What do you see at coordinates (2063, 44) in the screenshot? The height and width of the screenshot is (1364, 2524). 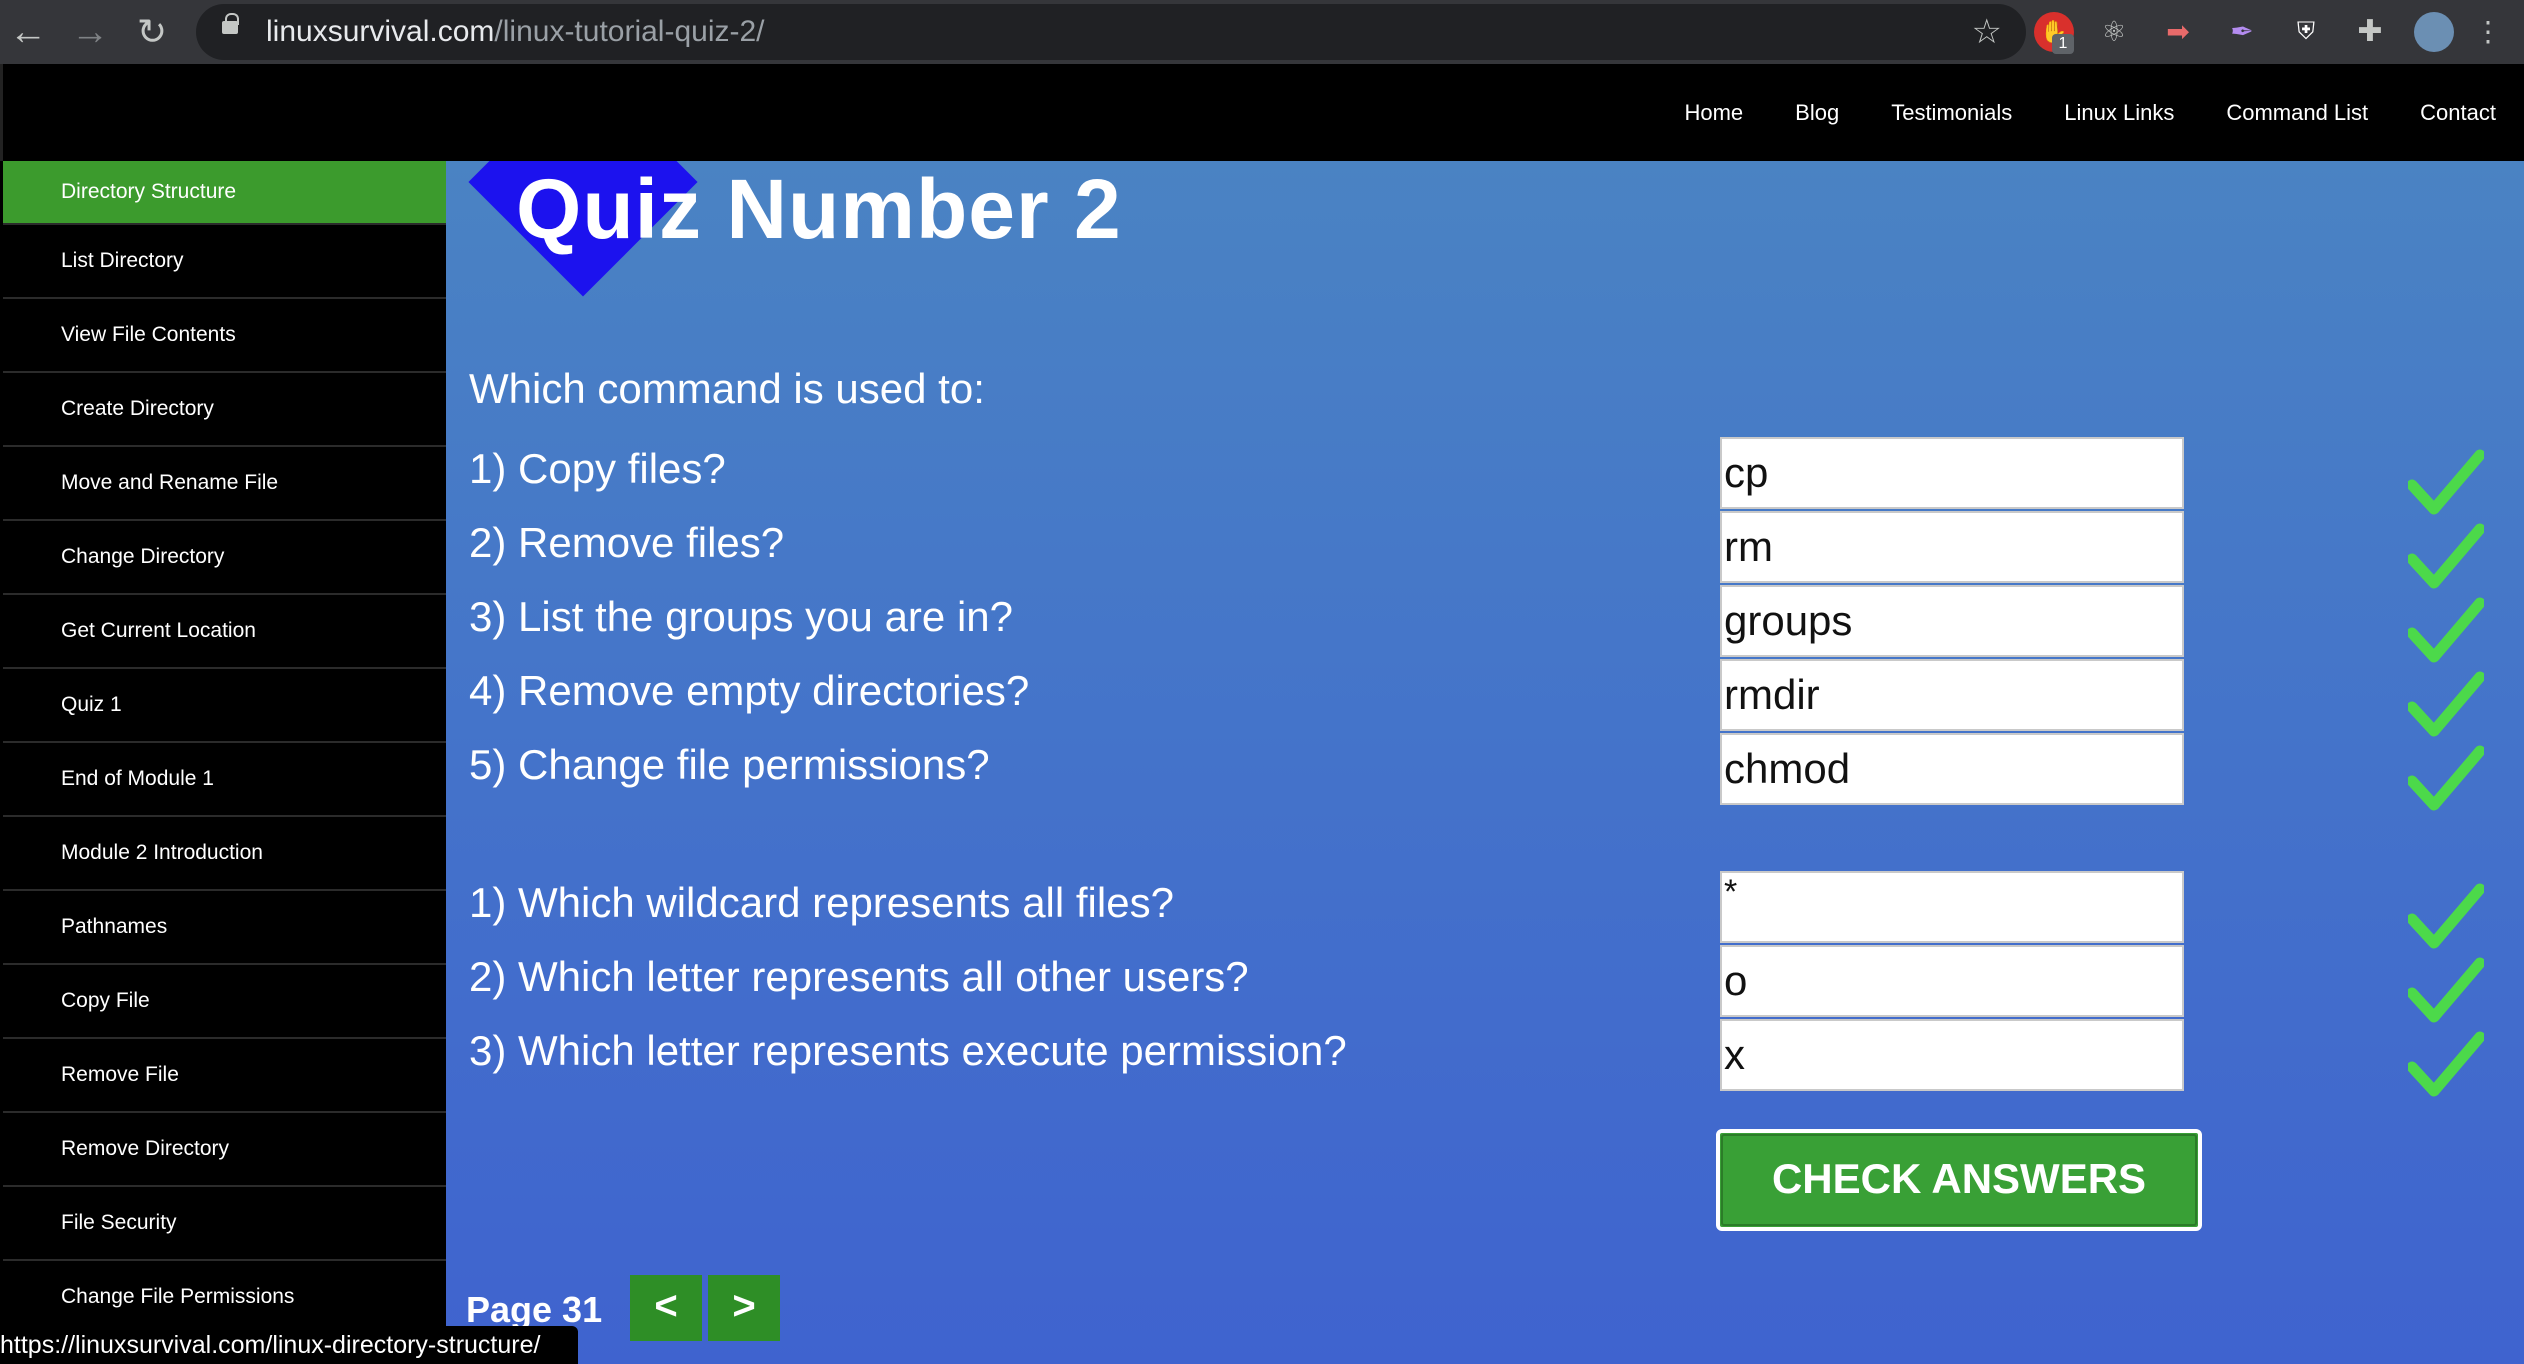 I see `extension-badge: 1` at bounding box center [2063, 44].